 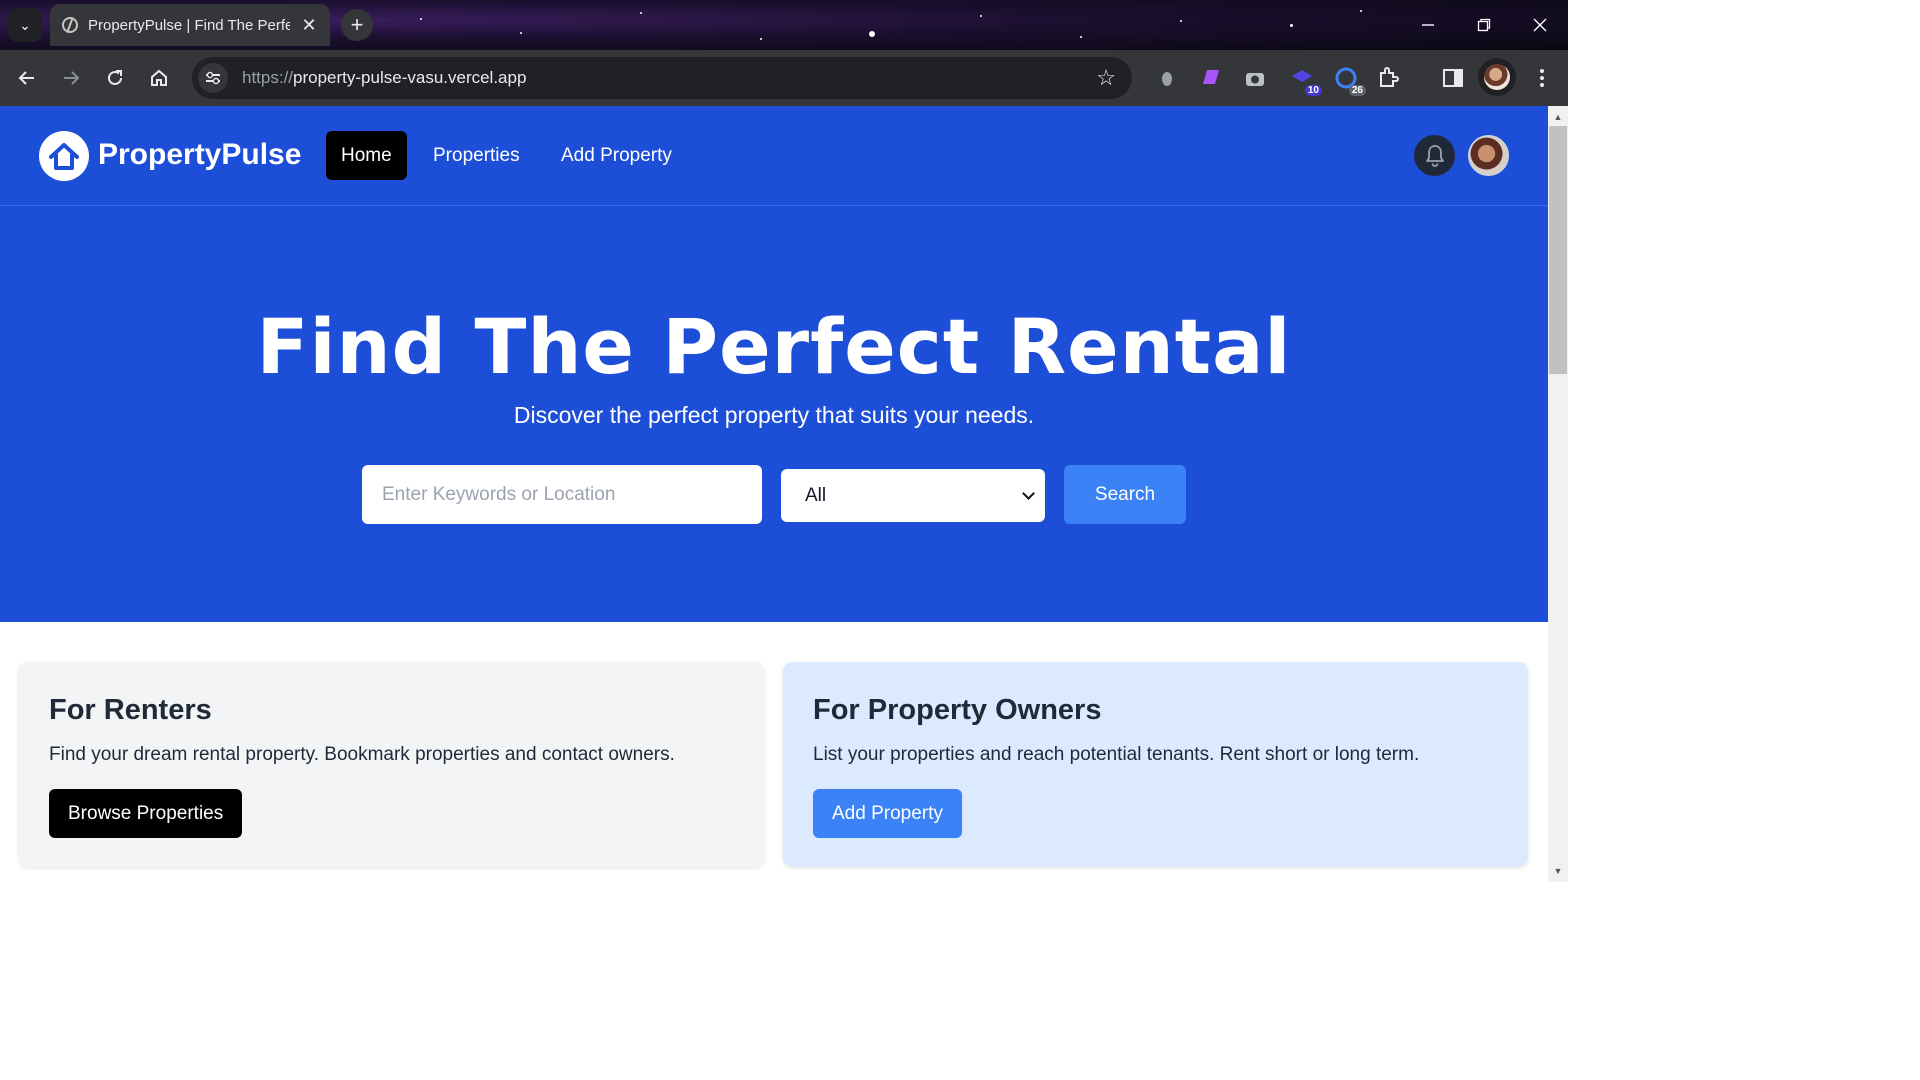 I want to click on search-input, so click(x=562, y=494).